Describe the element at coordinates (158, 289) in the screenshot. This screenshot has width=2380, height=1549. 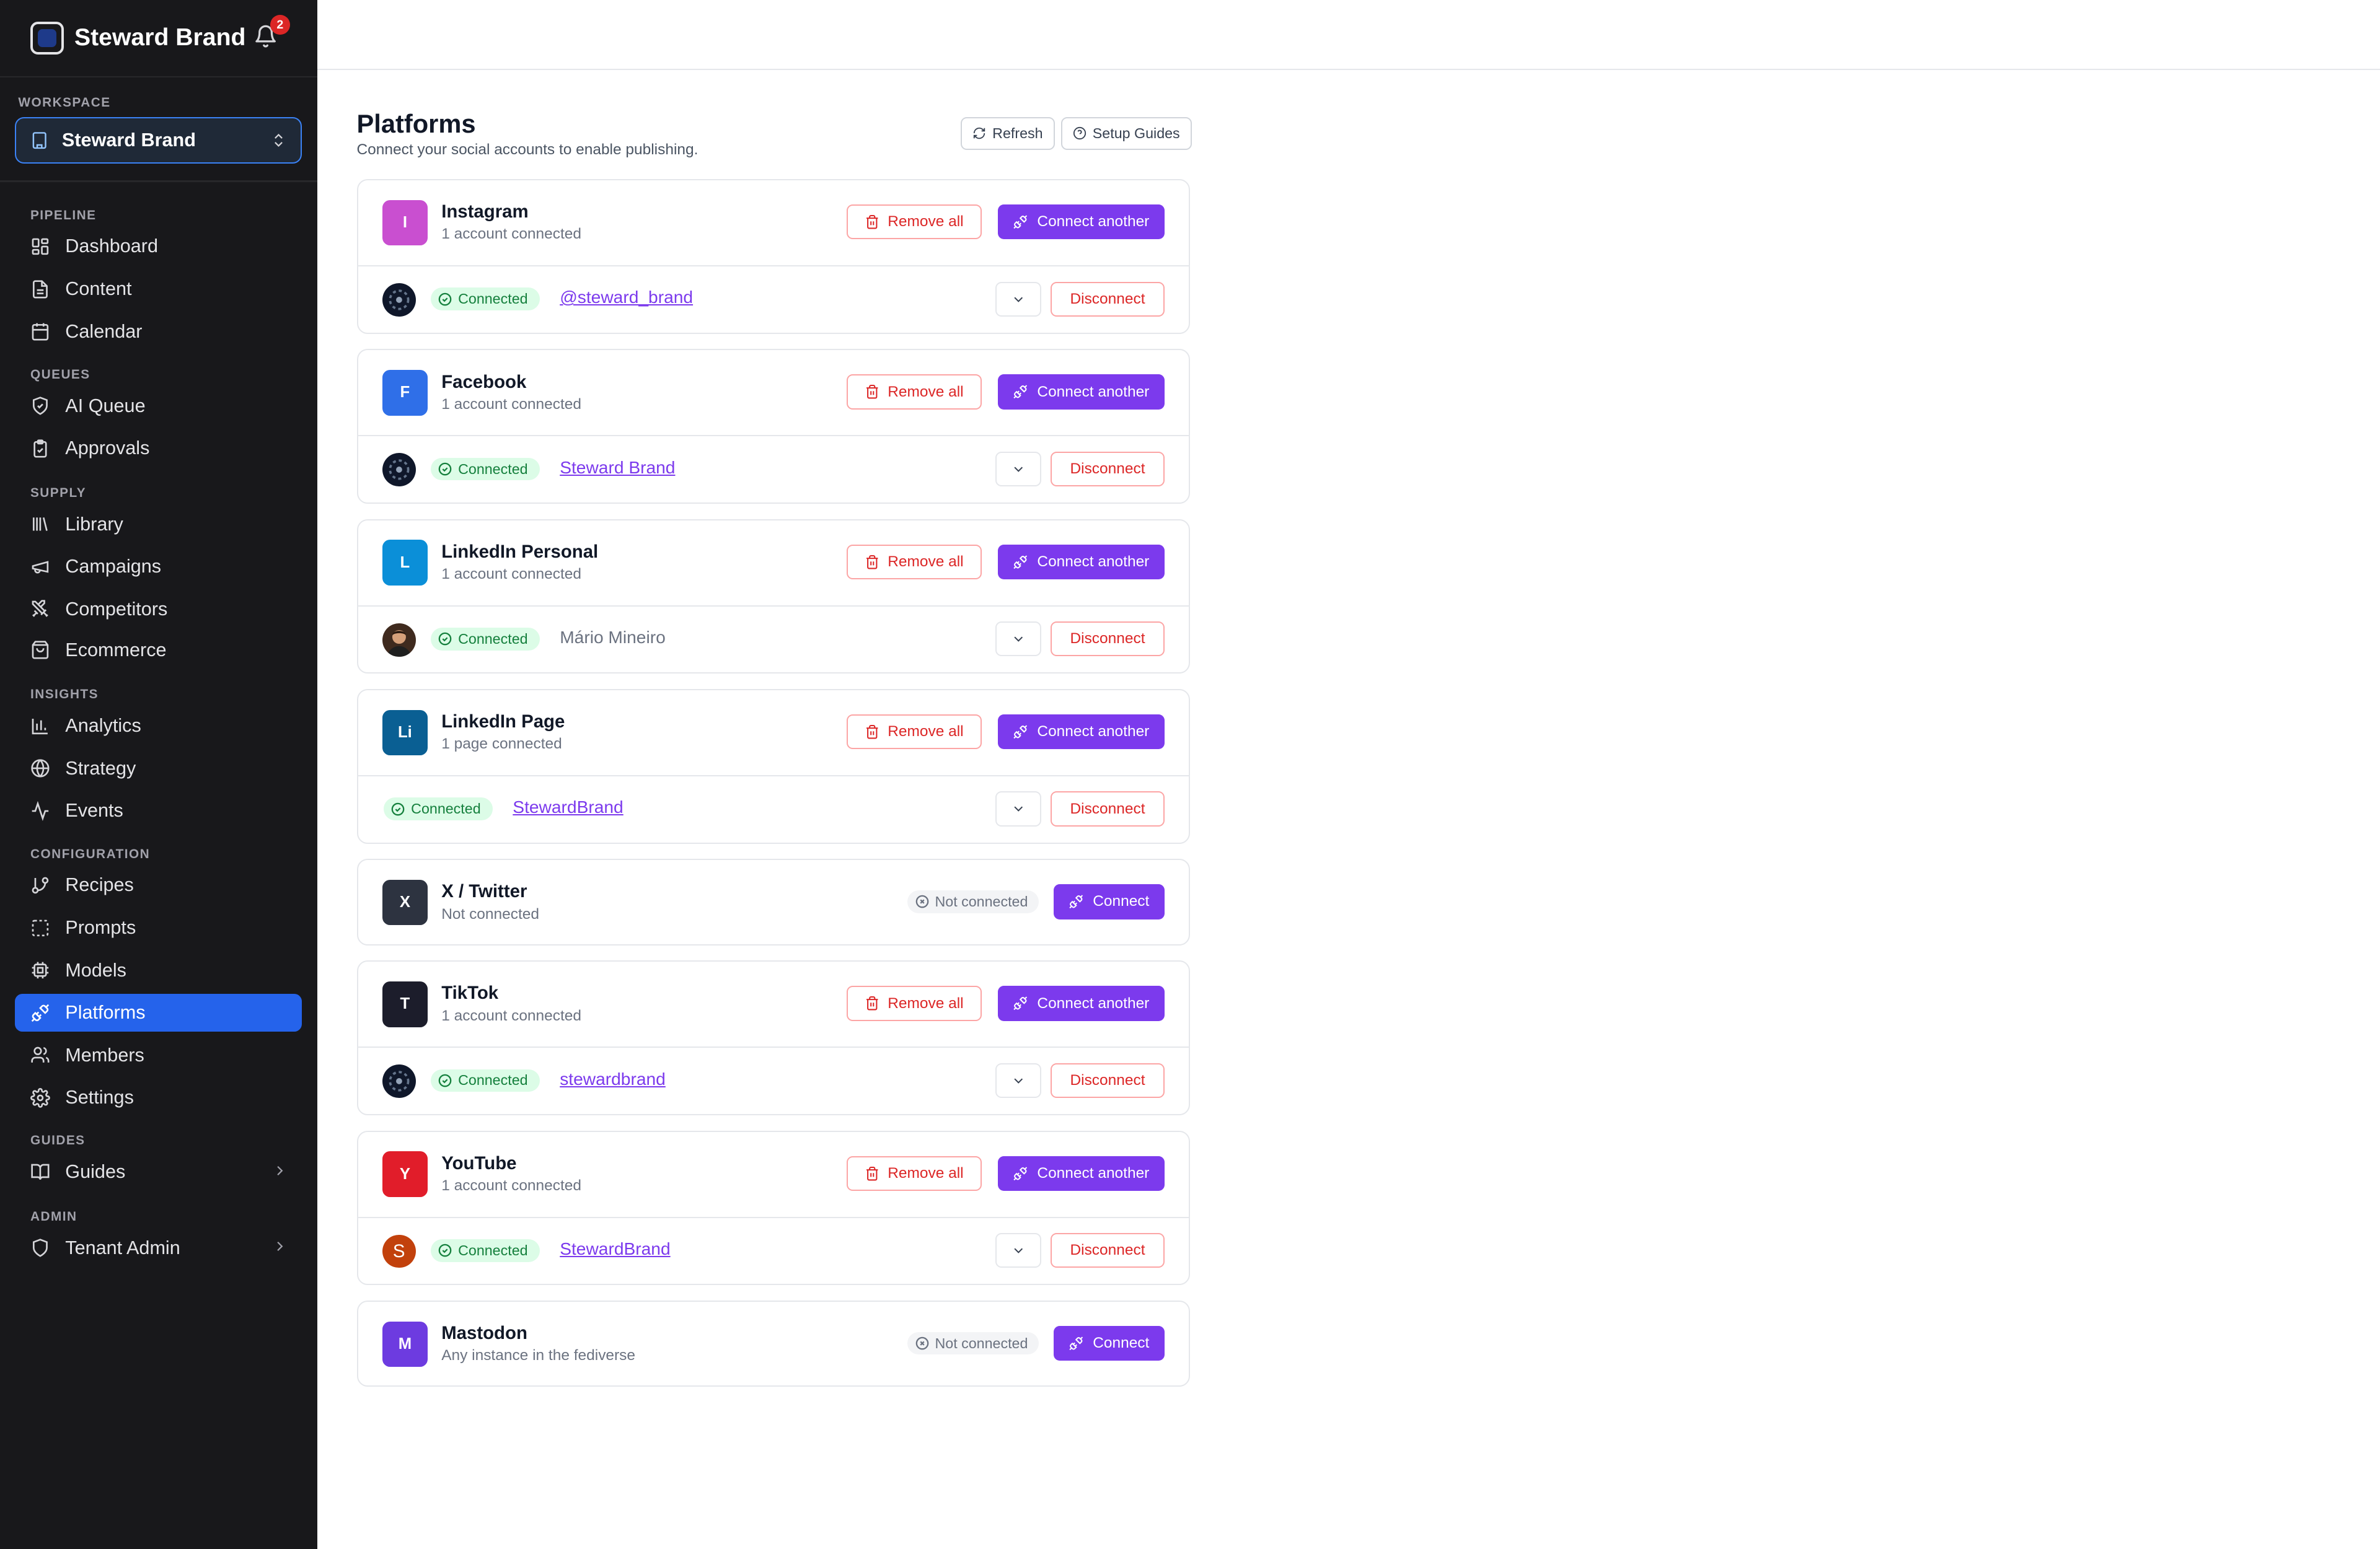
I see `nav-content: Content` at that location.